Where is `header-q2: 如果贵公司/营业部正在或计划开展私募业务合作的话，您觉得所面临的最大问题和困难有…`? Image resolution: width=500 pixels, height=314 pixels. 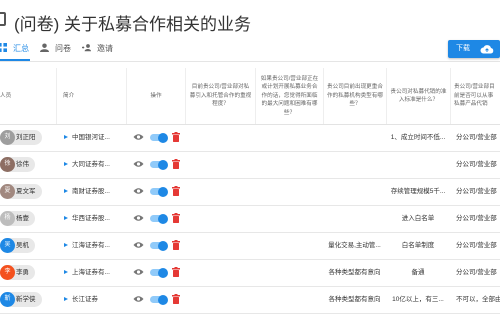
header-q2: 如果贵公司/营业部正在或计划开展私募业务合作的话，您觉得所面临的最大问题和困难有… is located at coordinates (289, 96).